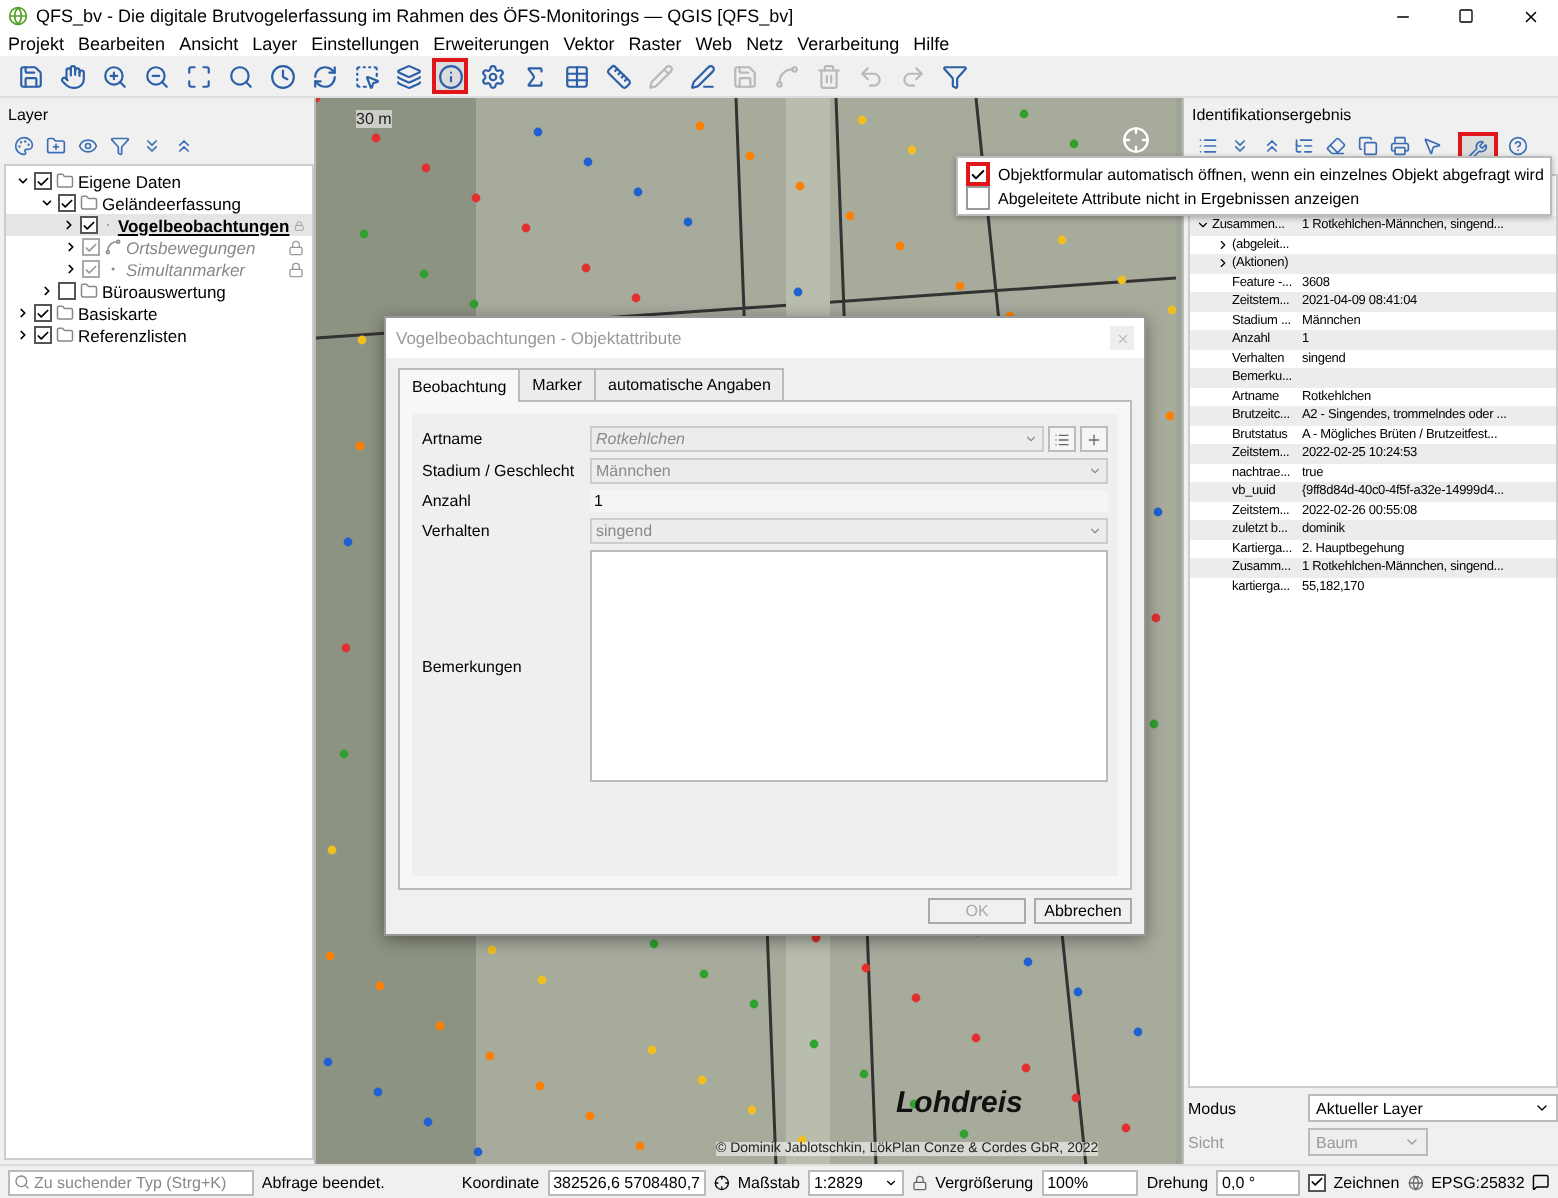 The width and height of the screenshot is (1558, 1198). I want to click on view-label: Sicht, so click(1207, 1142).